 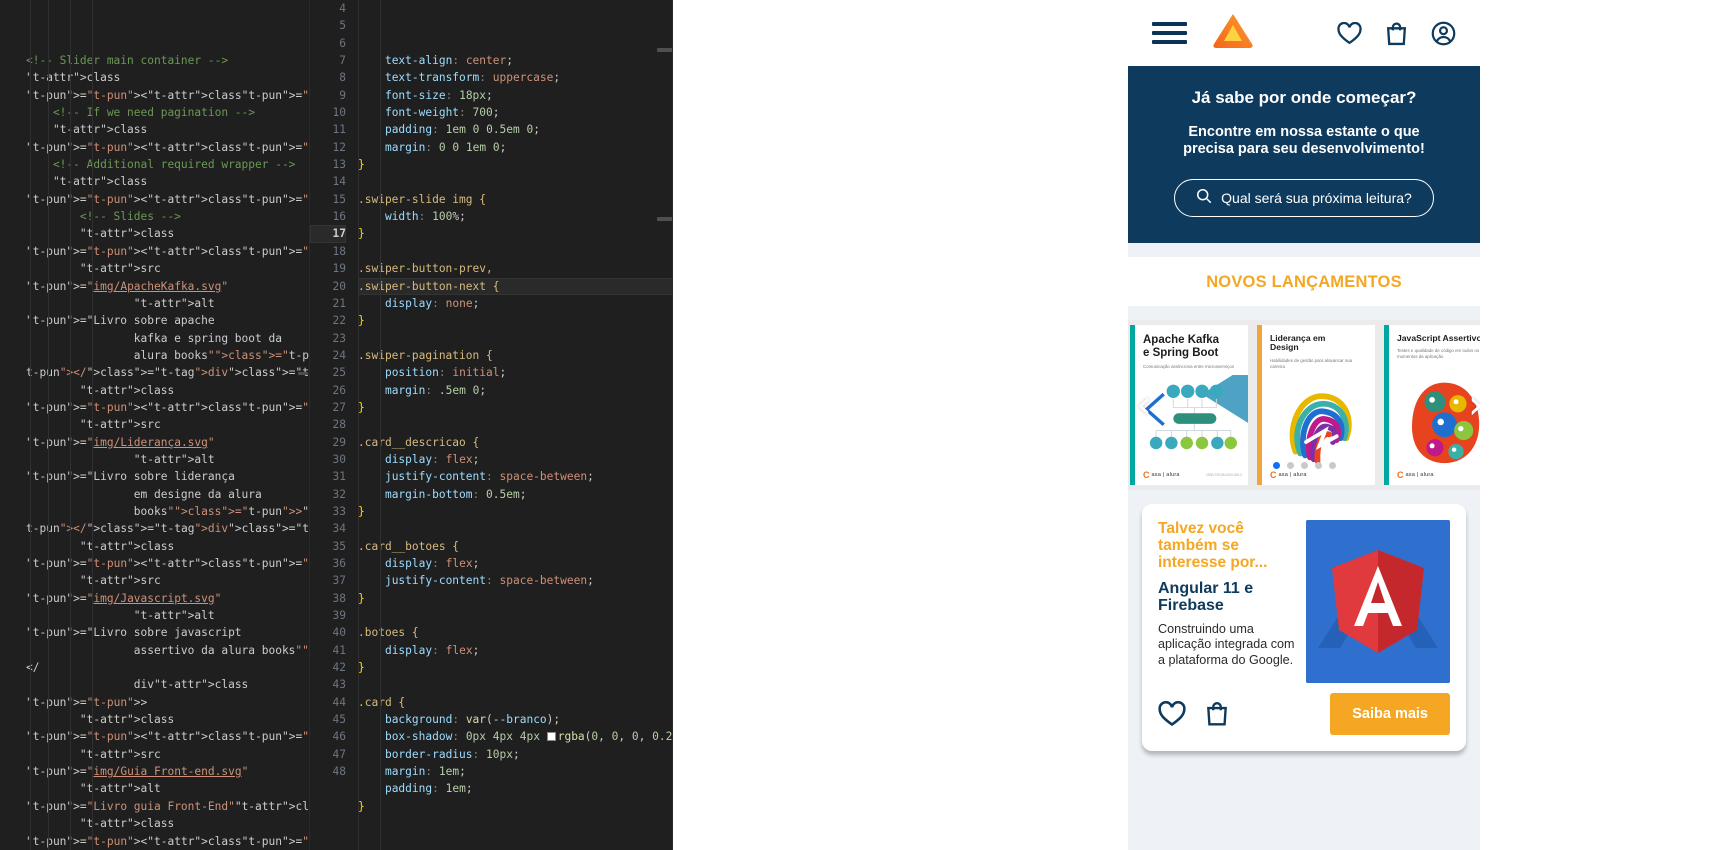 I want to click on hero-subtitle-line2: precisa para seu desenvolvimento!, so click(x=1304, y=148).